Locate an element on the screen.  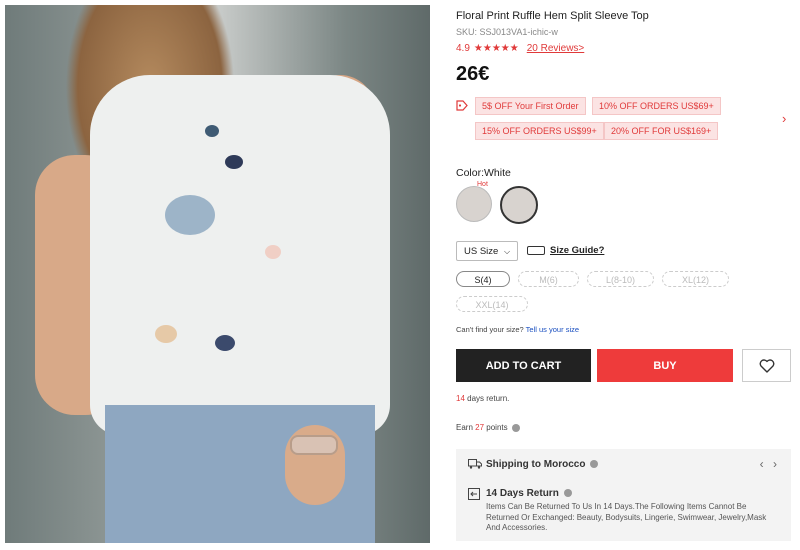
cant-find-size-row: Can't find your size? Tell us your size is located at coordinates (517, 329).